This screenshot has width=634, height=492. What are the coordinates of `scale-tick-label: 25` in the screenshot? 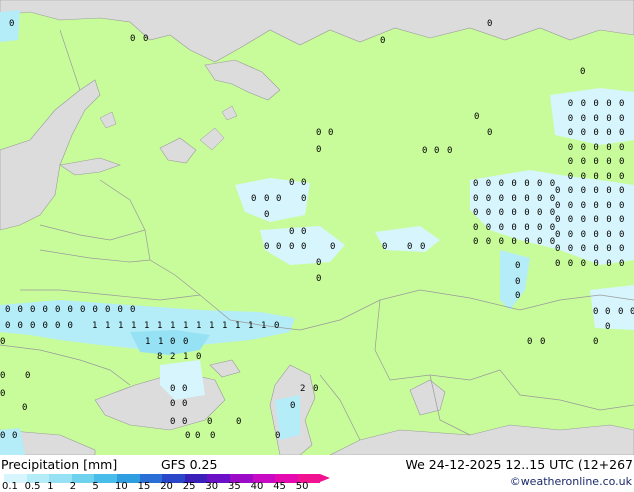 It's located at (189, 486).